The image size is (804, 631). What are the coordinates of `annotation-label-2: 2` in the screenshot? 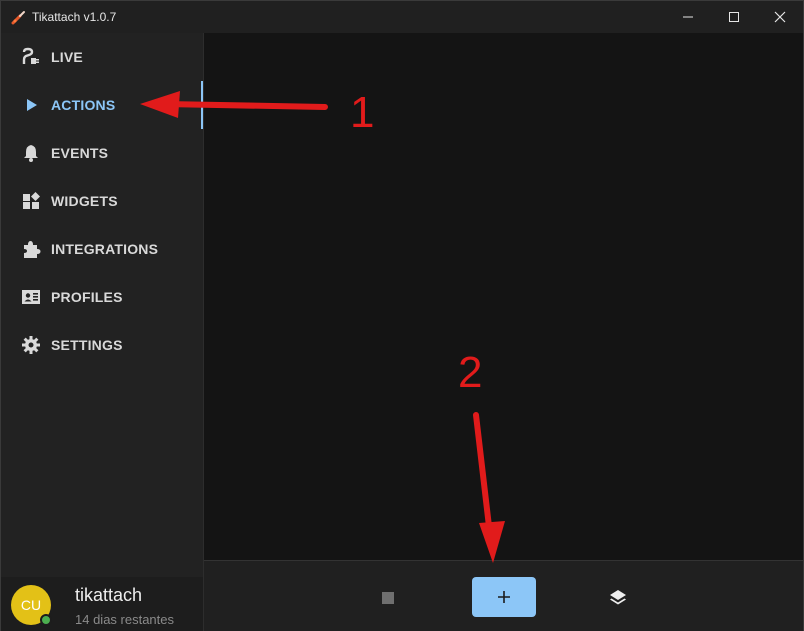 It's located at (470, 372).